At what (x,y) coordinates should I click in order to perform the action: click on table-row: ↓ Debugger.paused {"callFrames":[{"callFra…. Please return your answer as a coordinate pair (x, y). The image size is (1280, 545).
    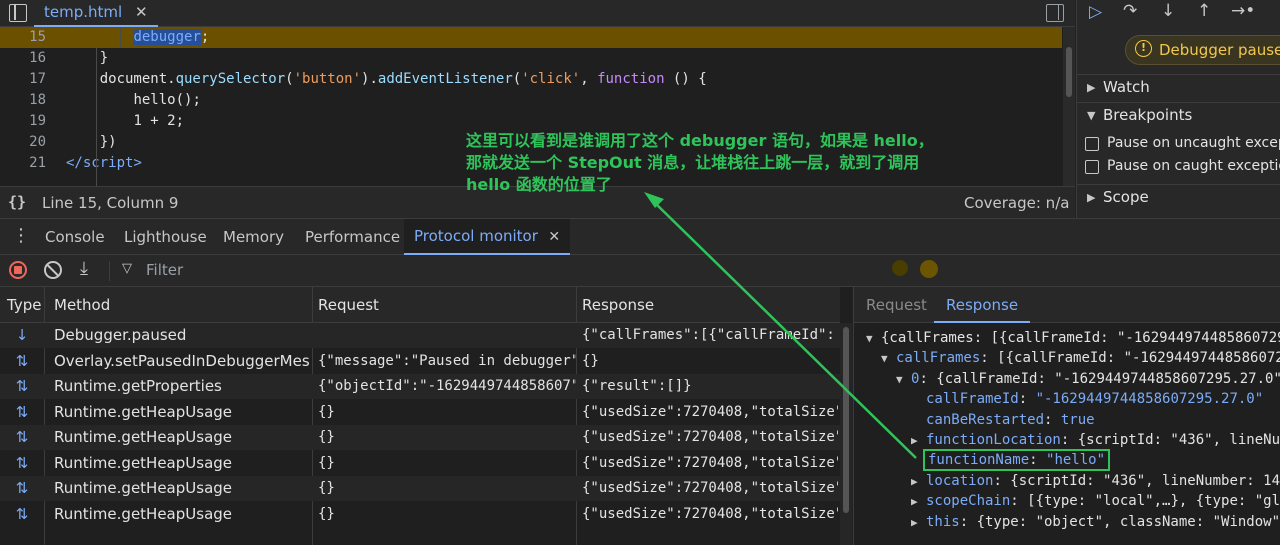
    Looking at the image, I should click on (420, 335).